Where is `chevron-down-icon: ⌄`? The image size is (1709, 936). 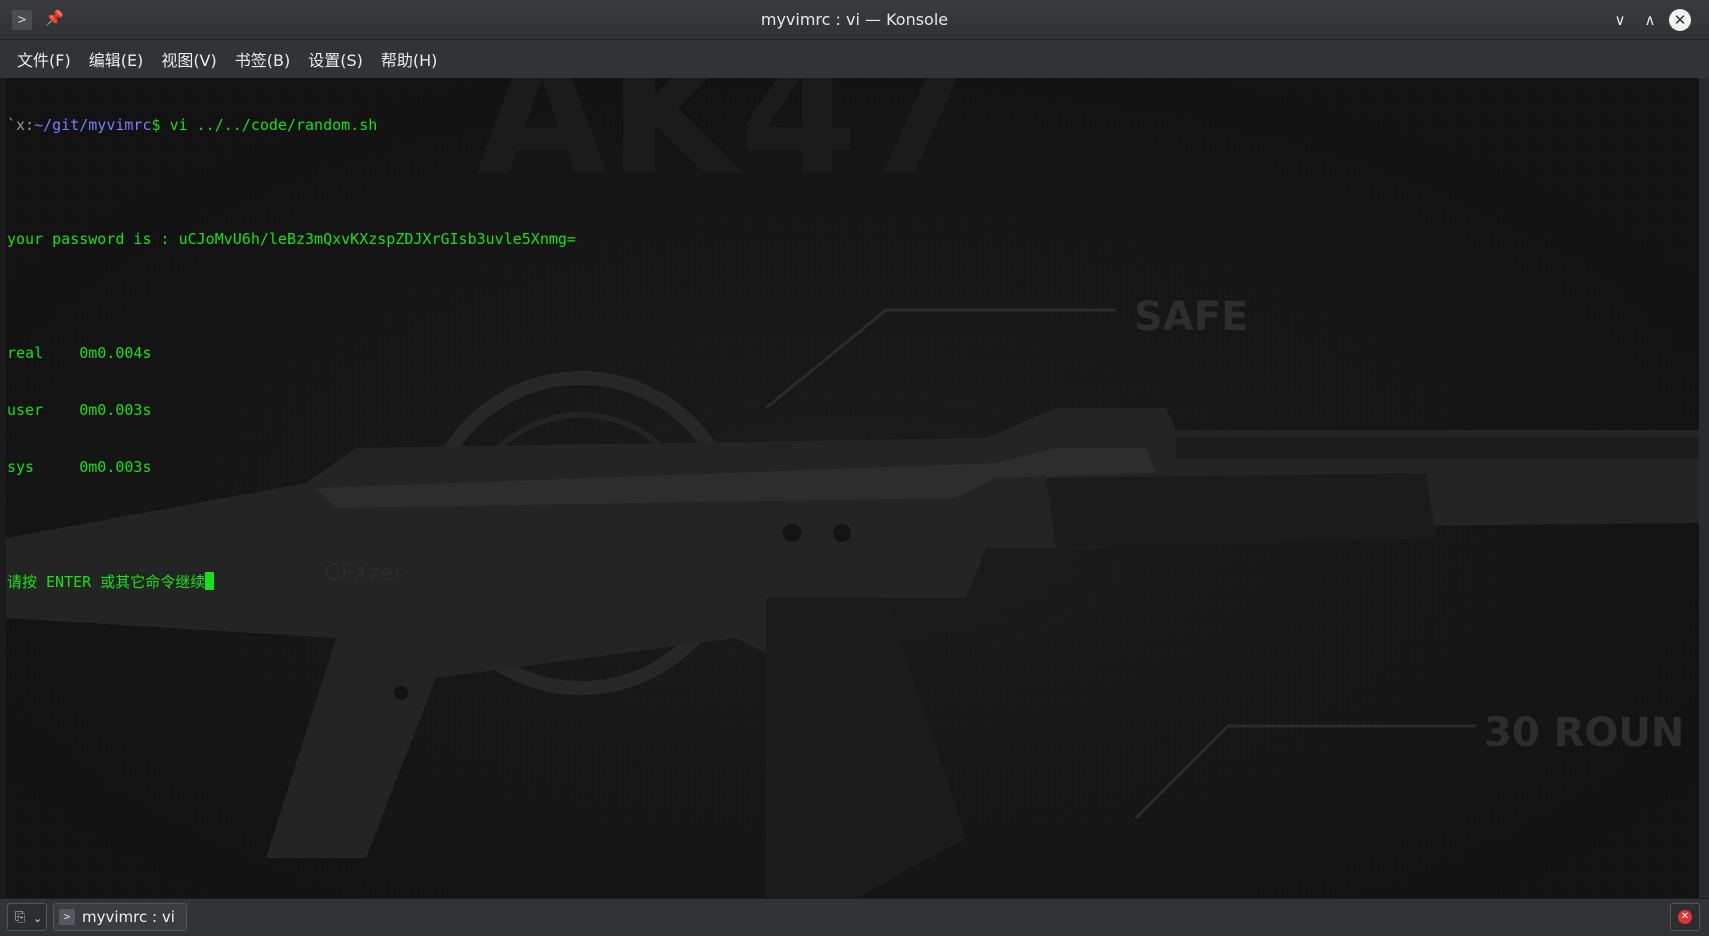
chevron-down-icon: ⌄ is located at coordinates (38, 918).